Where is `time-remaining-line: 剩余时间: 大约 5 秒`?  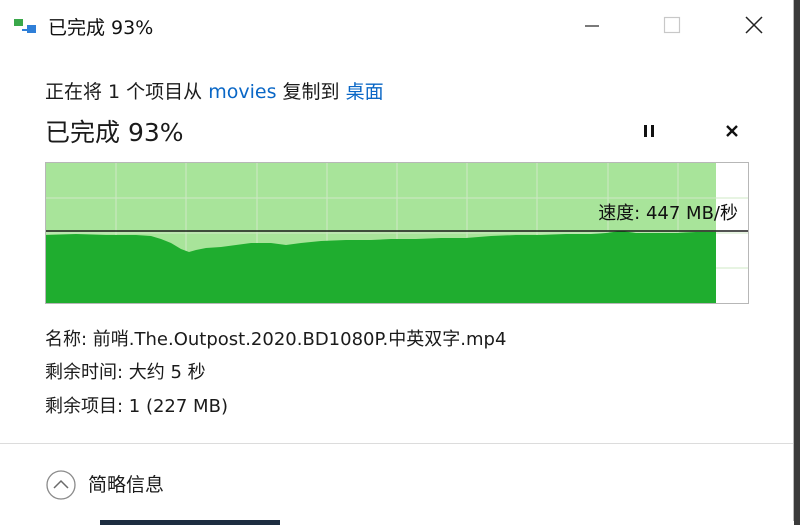
time-remaining-line: 剩余时间: 大约 5 秒 is located at coordinates (125, 372).